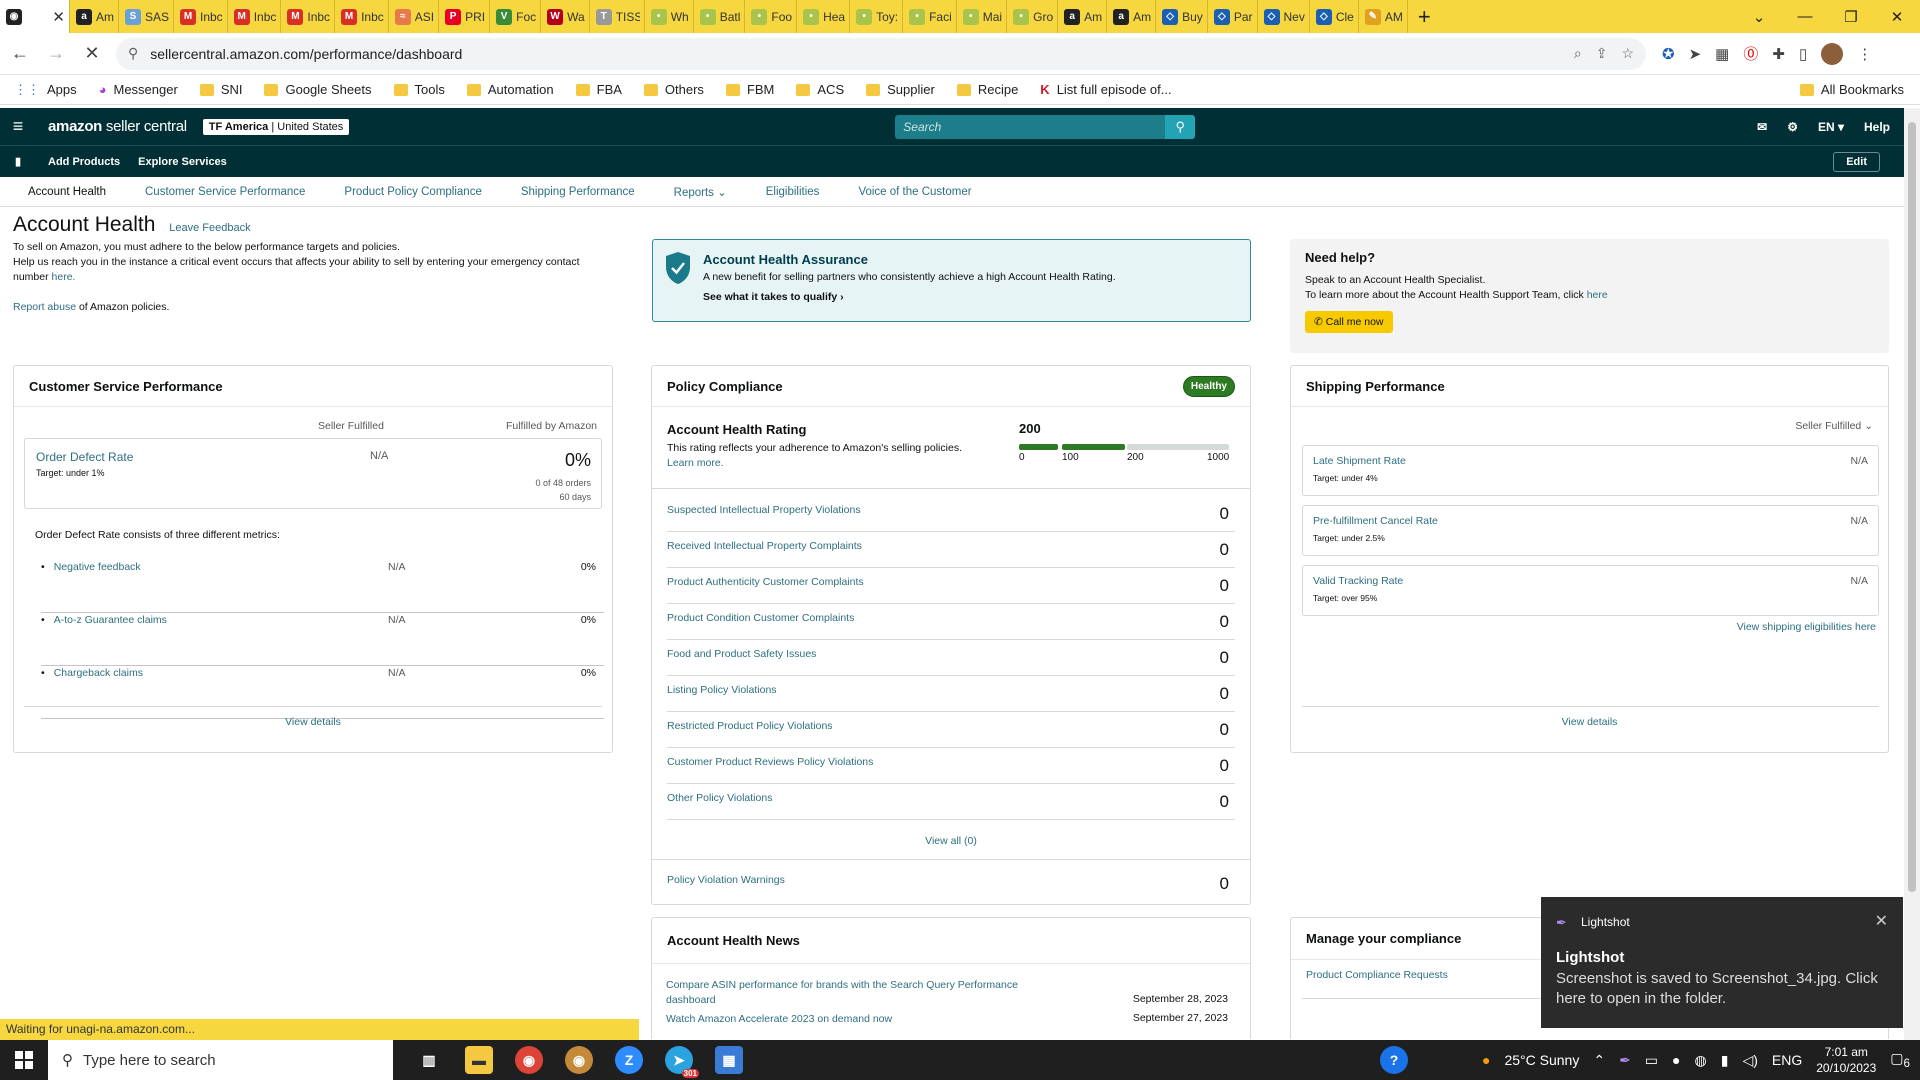 This screenshot has height=1080, width=1920. What do you see at coordinates (578, 192) in the screenshot?
I see `page-tab: Shipping Performance` at bounding box center [578, 192].